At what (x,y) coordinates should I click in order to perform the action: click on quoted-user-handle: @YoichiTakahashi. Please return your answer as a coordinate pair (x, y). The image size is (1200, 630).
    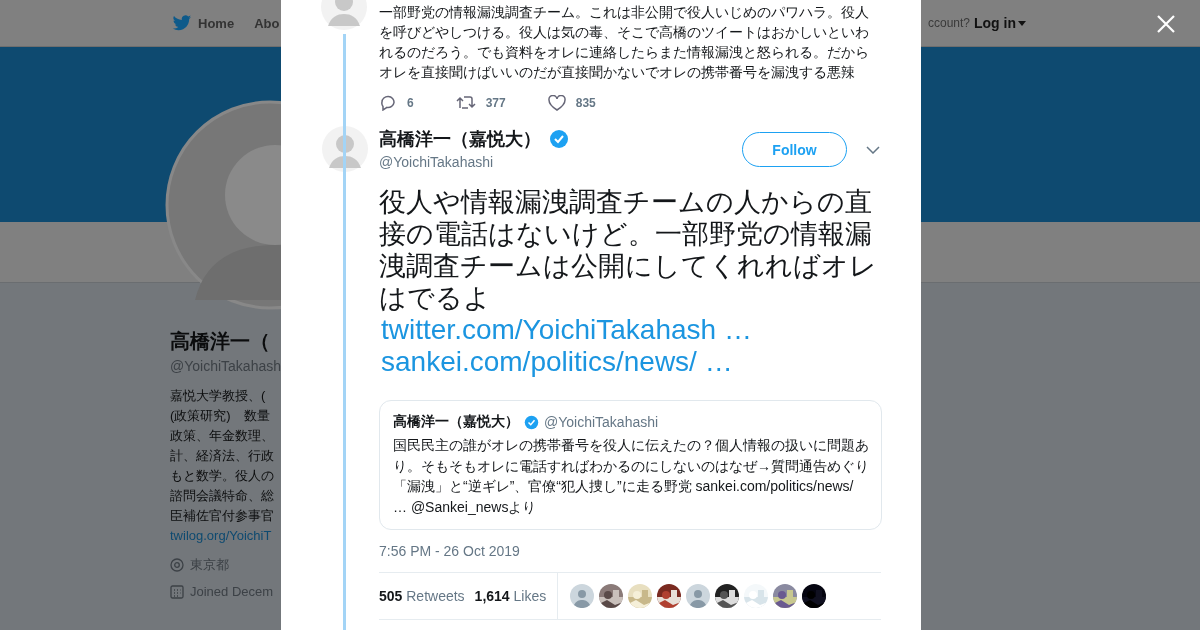
    Looking at the image, I should click on (601, 422).